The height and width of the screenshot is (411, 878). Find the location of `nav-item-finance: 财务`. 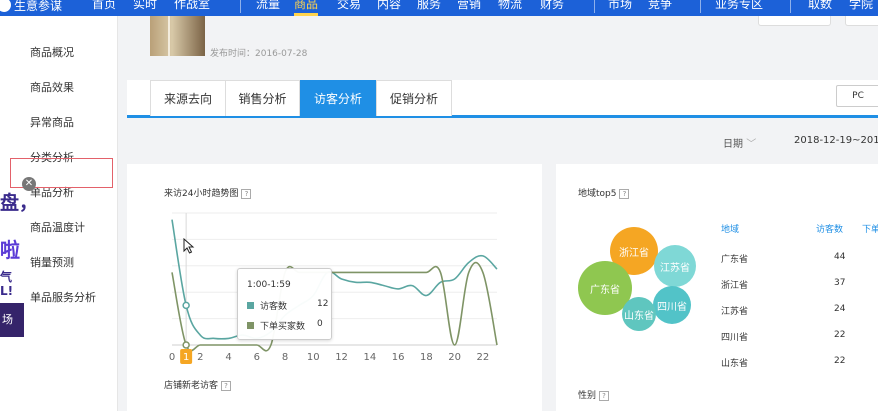

nav-item-finance: 财务 is located at coordinates (552, 6).